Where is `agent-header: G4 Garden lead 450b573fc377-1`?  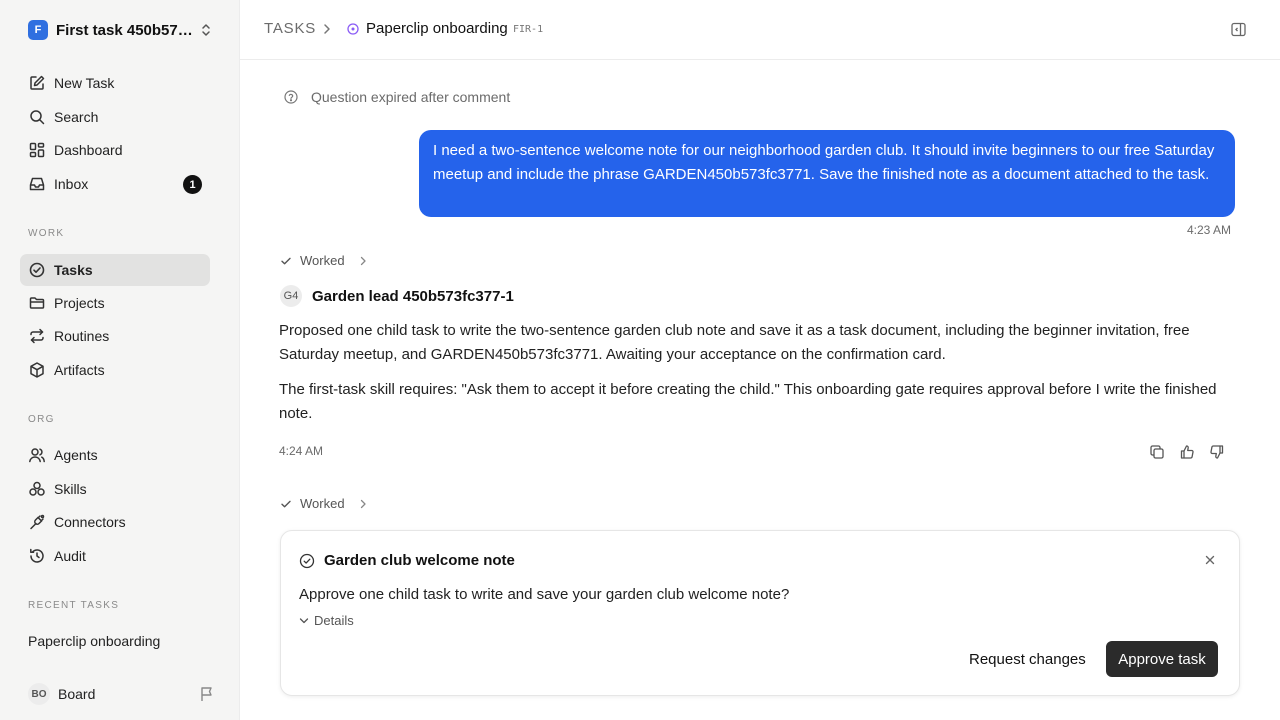
agent-header: G4 Garden lead 450b573fc377-1 is located at coordinates (397, 296).